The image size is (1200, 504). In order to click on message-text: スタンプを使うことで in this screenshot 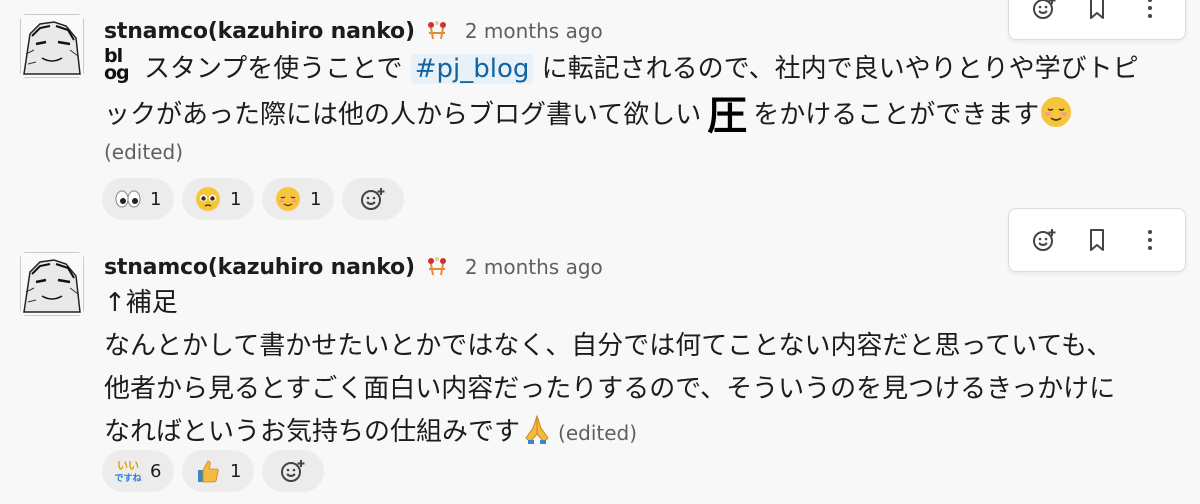, I will do `click(273, 69)`.